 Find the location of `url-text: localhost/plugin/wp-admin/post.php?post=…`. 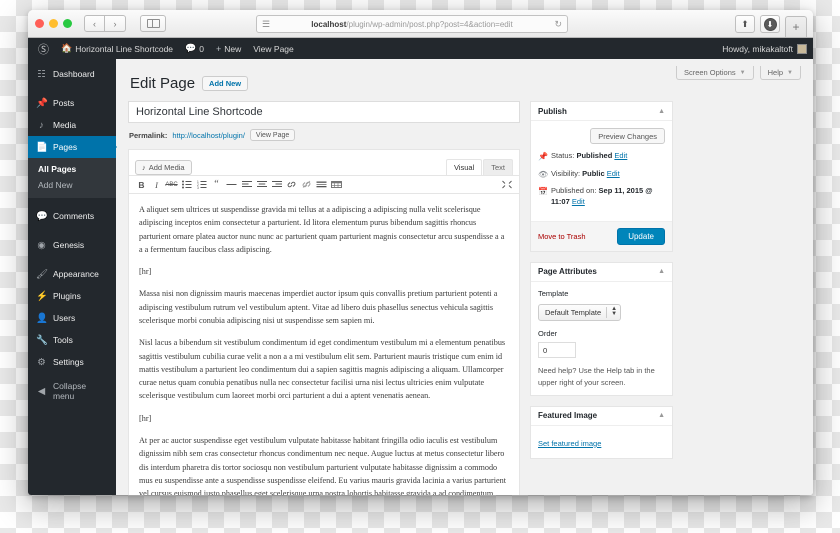

url-text: localhost/plugin/wp-admin/post.php?post=… is located at coordinates (412, 24).